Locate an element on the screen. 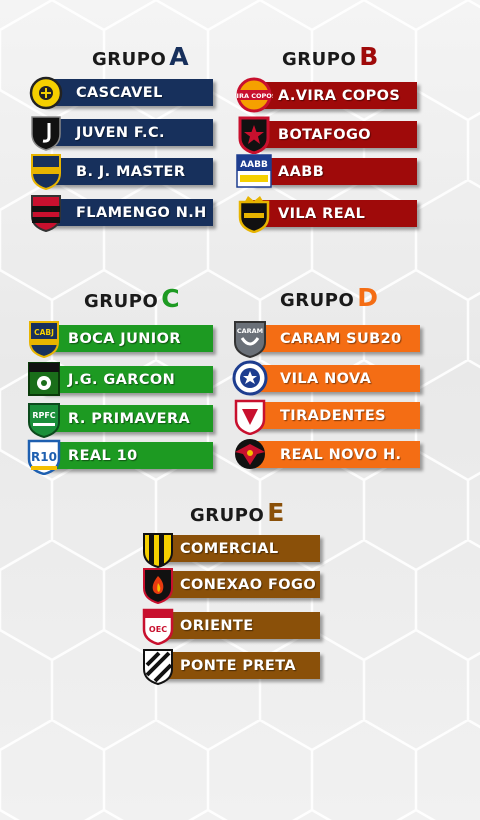 Image resolution: width=480 pixels, height=820 pixels. group-b-title: GRUPO B is located at coordinates (330, 56).